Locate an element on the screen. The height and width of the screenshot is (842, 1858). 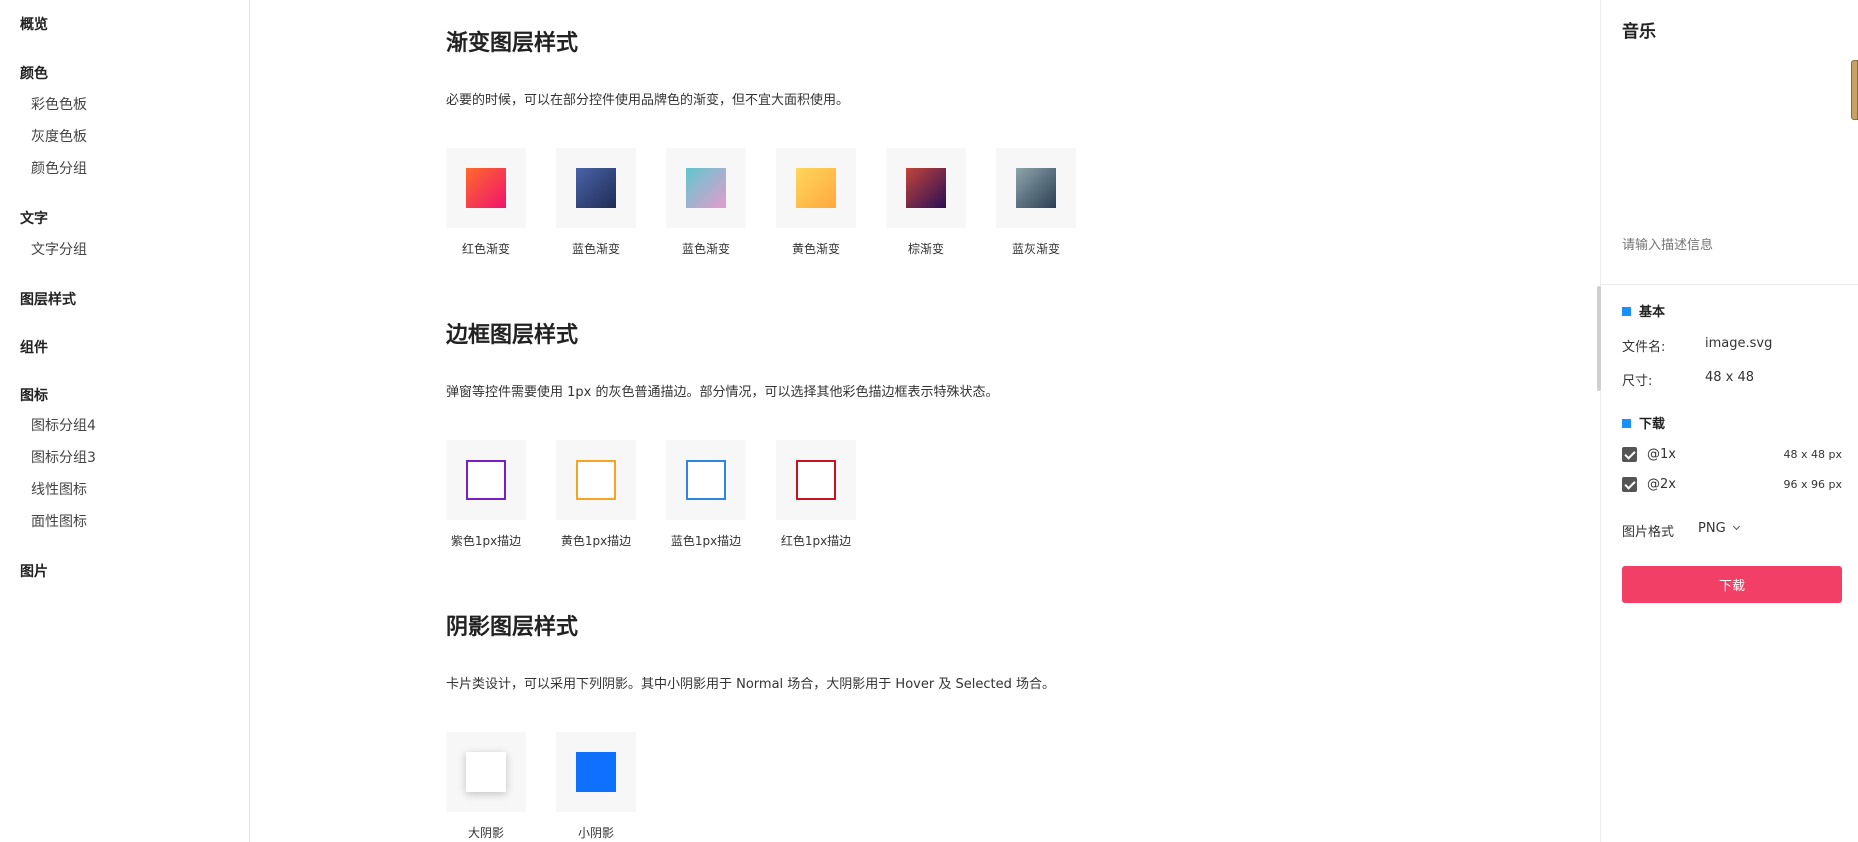
format-select: PNG is located at coordinates (1719, 528).